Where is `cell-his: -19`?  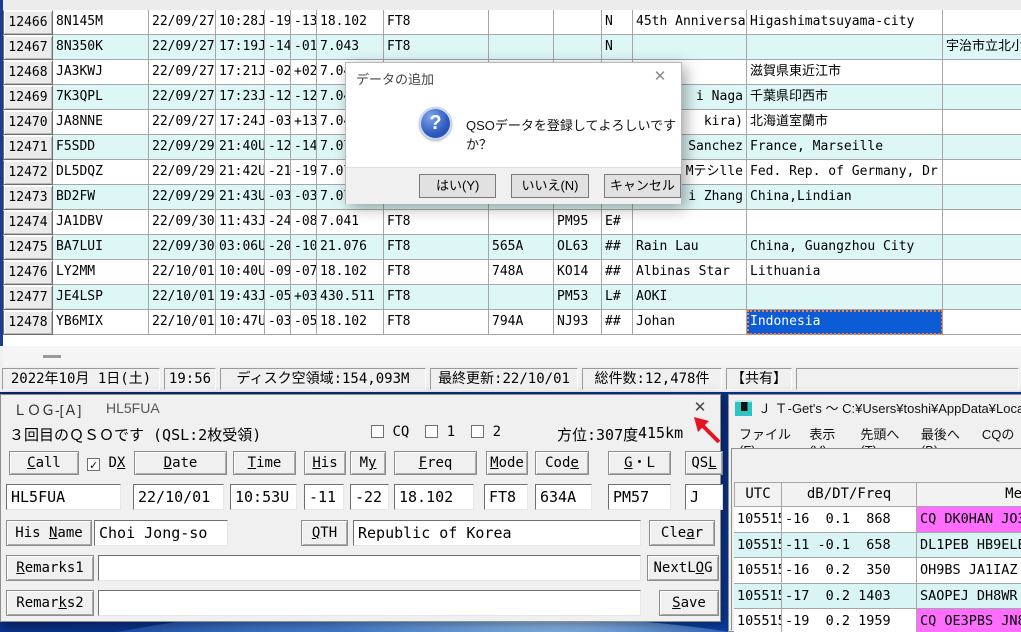 cell-his: -19 is located at coordinates (278, 22).